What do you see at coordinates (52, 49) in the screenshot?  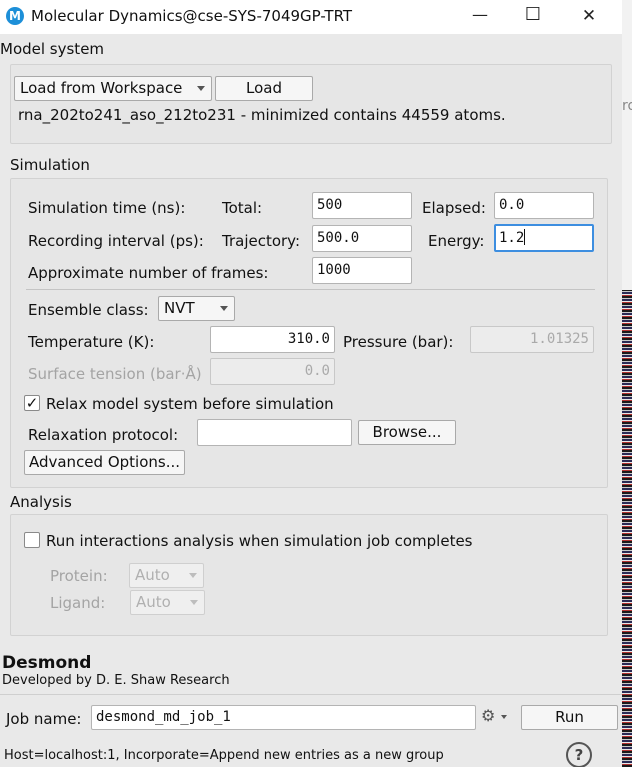 I see `model-system-title: Model system` at bounding box center [52, 49].